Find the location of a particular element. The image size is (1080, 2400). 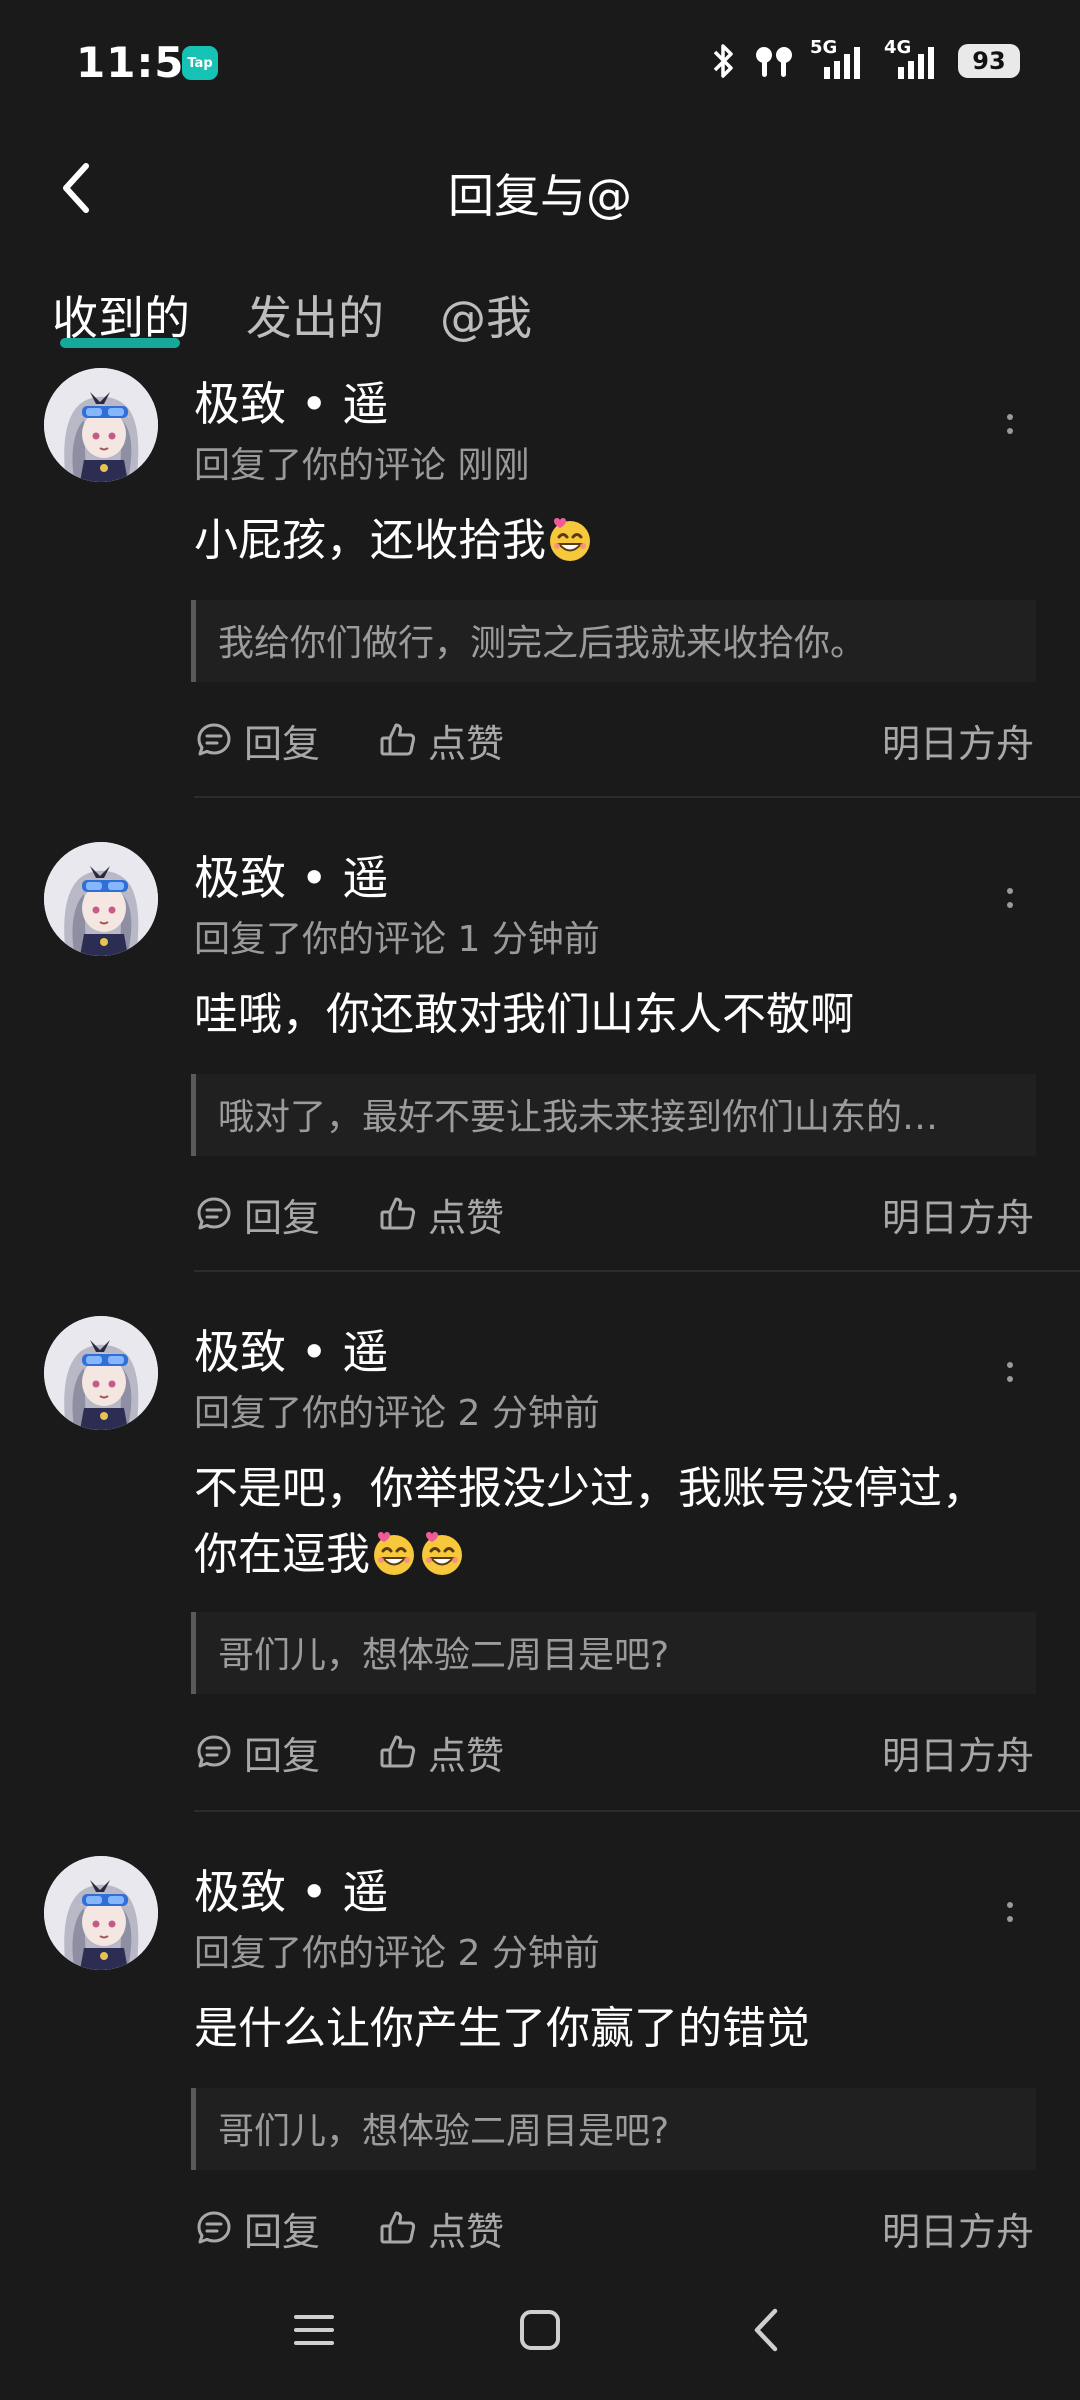

menu-icon is located at coordinates (314, 2330).